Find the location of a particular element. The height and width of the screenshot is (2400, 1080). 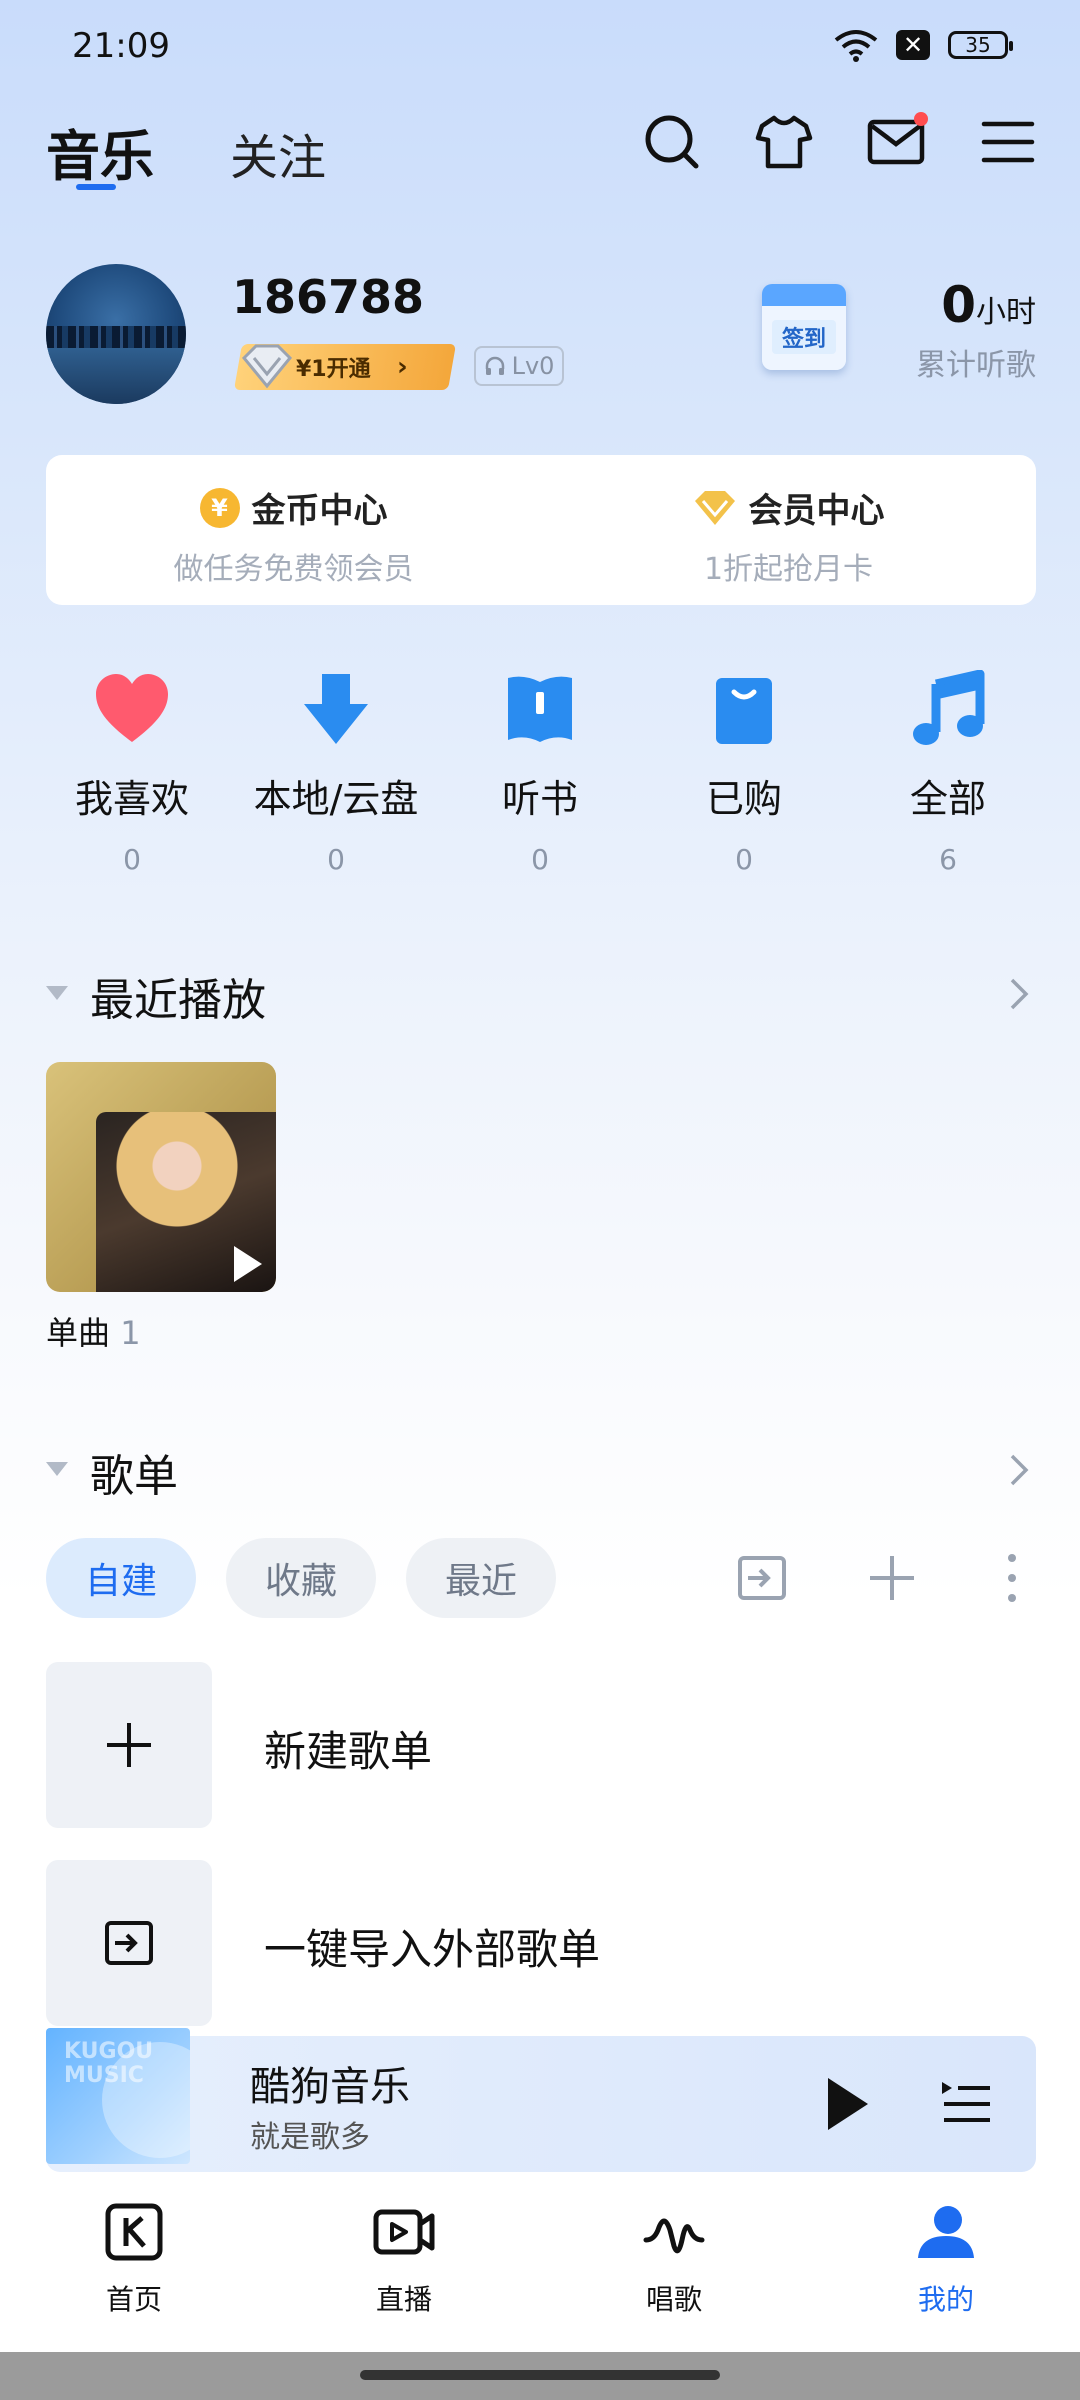

tab-follow: 关注 is located at coordinates (278, 153).